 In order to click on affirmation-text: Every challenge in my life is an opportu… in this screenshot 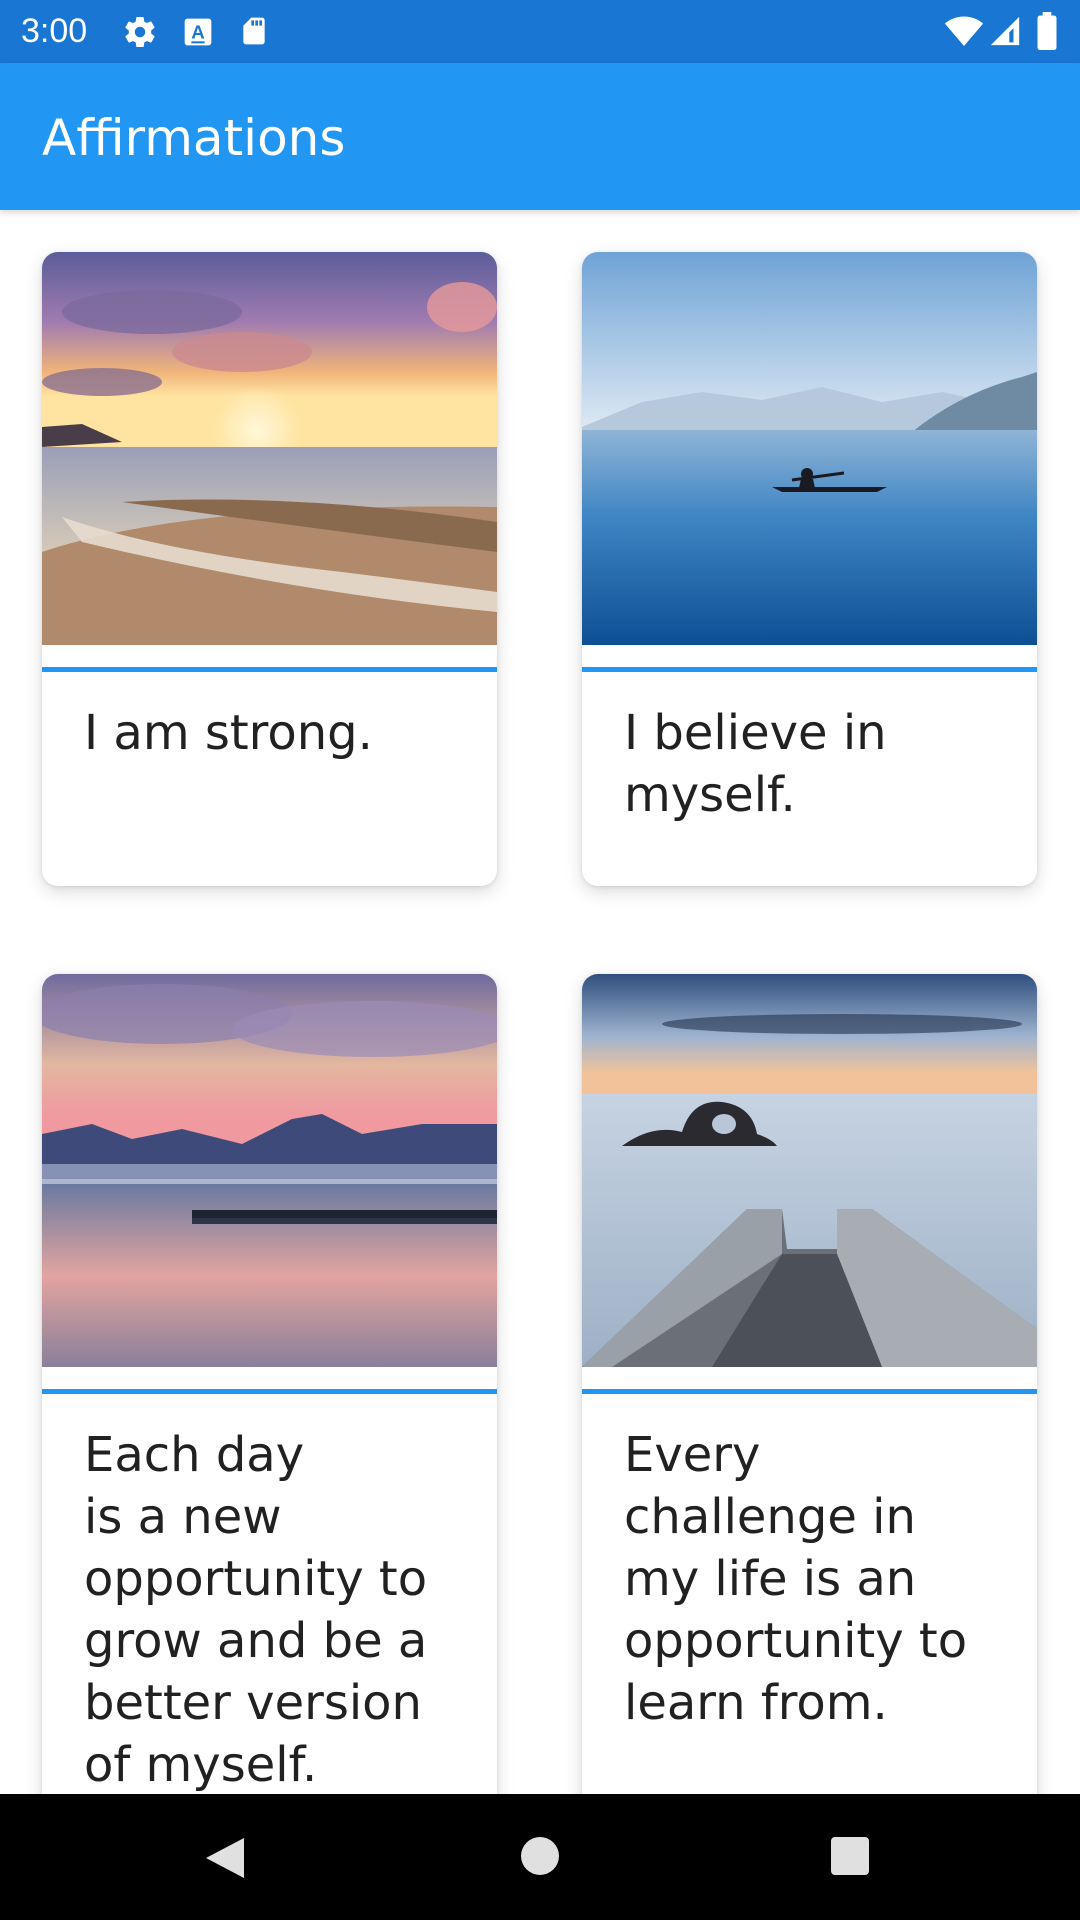, I will do `click(796, 1579)`.